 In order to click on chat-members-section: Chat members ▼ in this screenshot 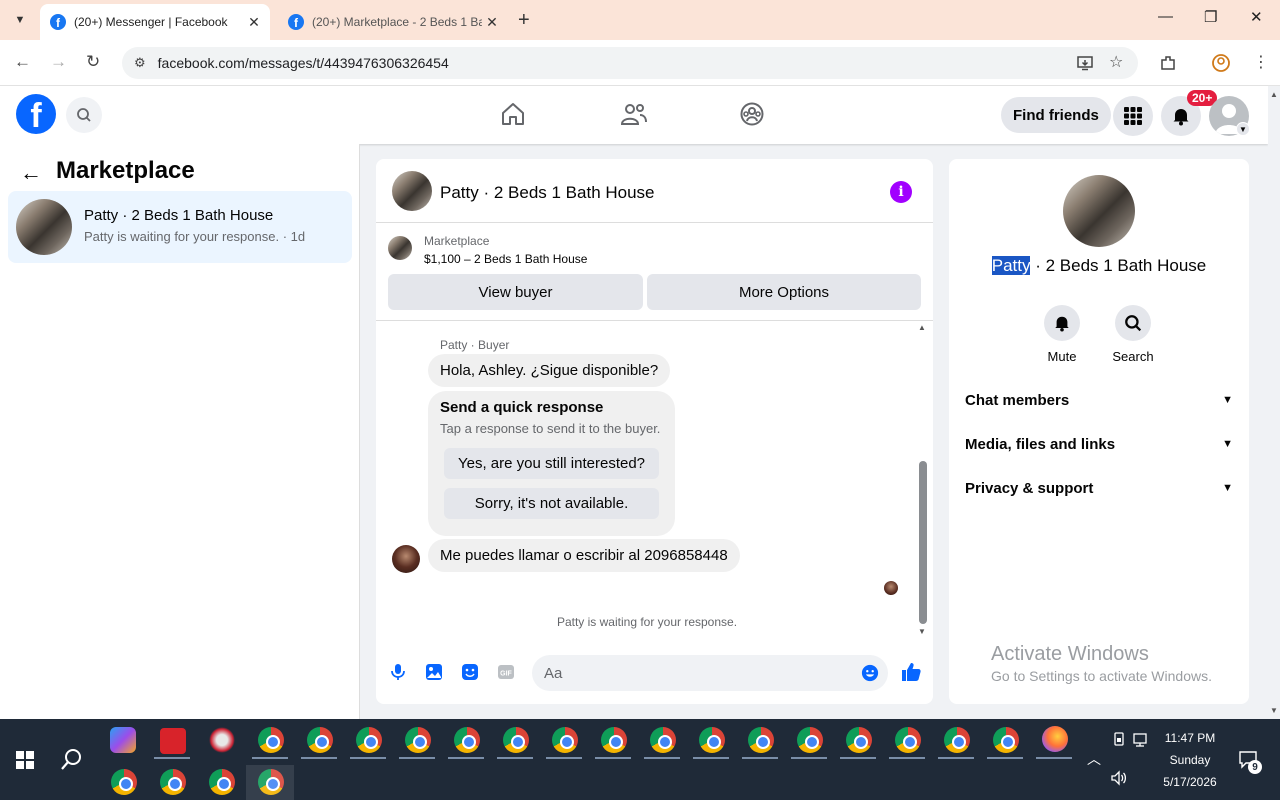, I will do `click(1099, 400)`.